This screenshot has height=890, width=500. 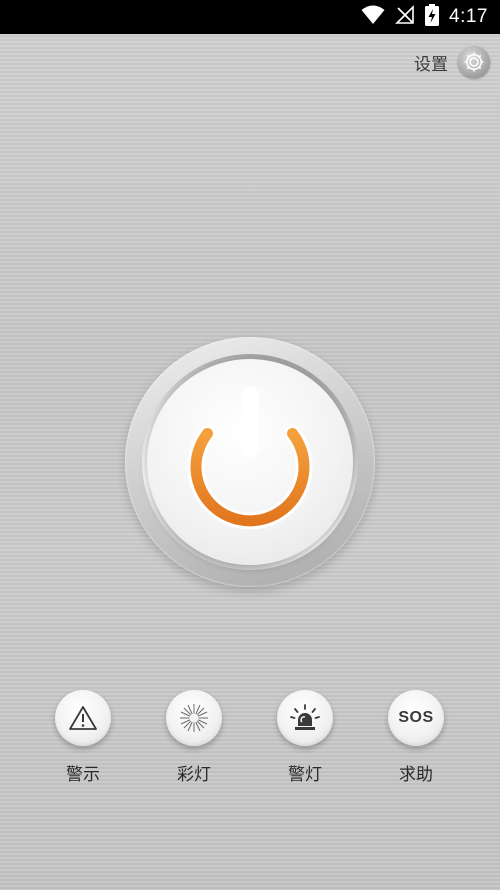 I want to click on status-time: 4:17, so click(x=468, y=16).